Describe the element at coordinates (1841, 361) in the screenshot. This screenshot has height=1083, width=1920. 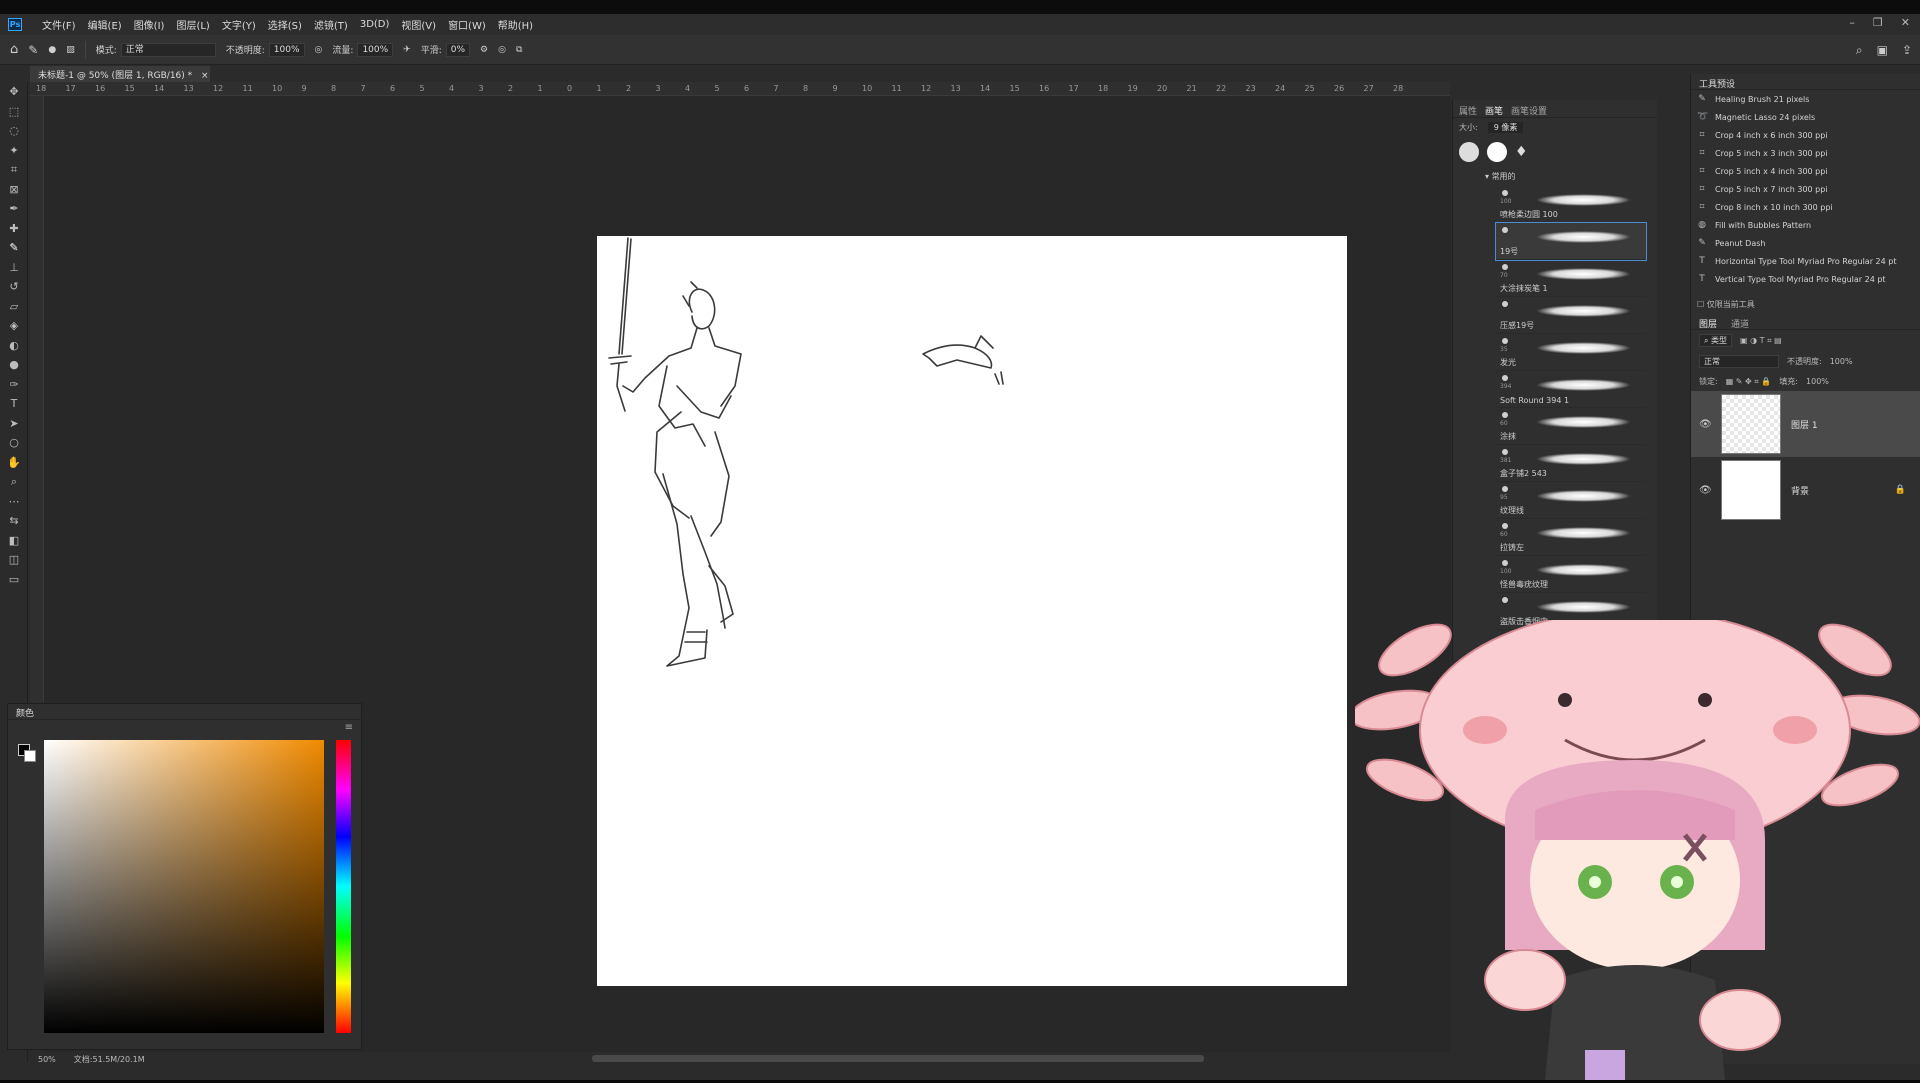
I see `layer-opacity-input: 100%` at that location.